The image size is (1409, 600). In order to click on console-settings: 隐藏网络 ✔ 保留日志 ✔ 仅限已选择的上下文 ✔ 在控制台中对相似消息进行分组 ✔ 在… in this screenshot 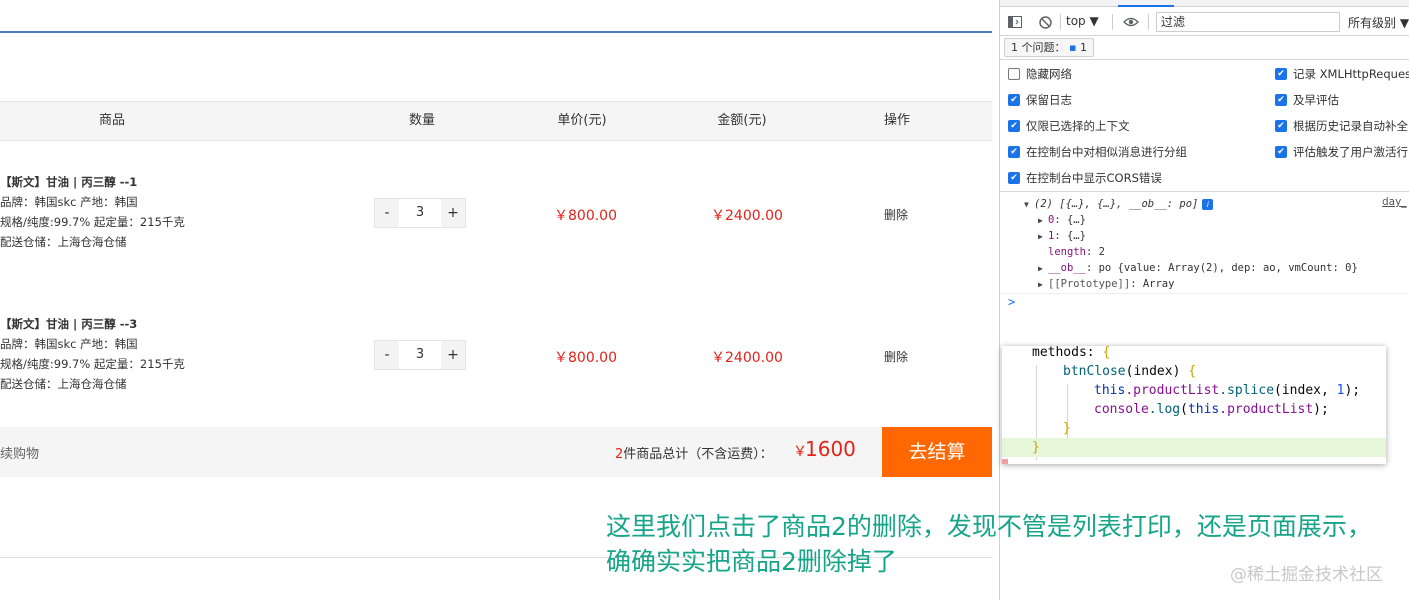, I will do `click(1204, 126)`.